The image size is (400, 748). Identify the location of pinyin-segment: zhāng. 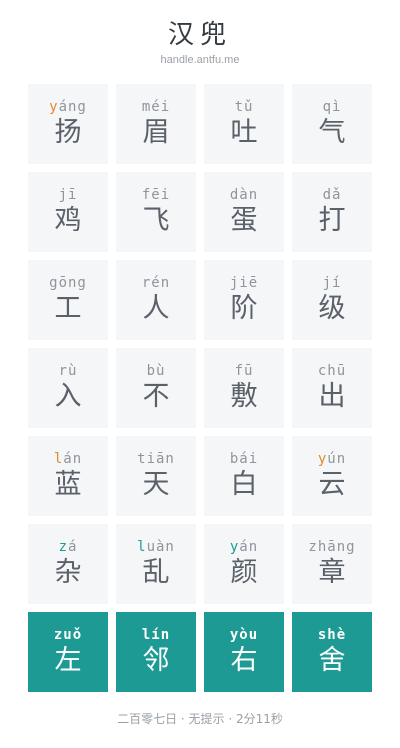
(332, 547).